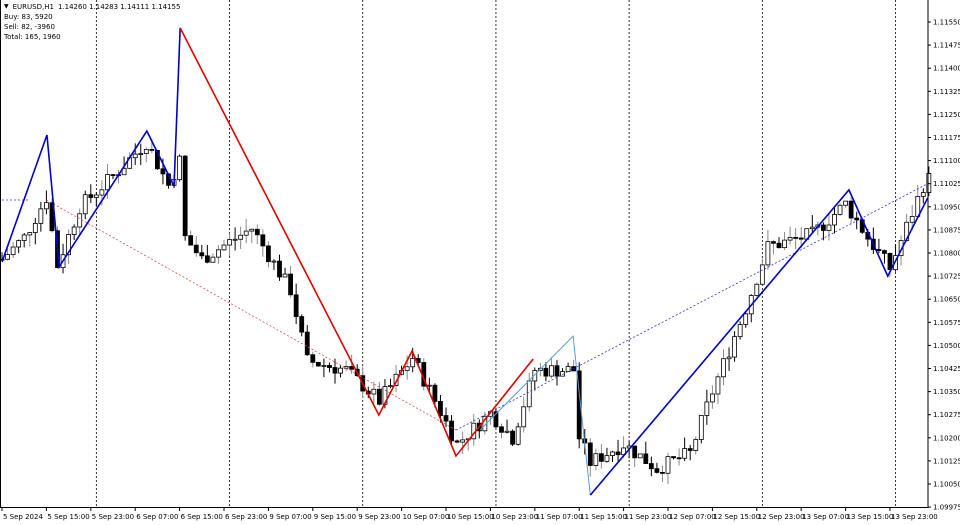 Image resolution: width=960 pixels, height=525 pixels. What do you see at coordinates (914, 517) in the screenshot?
I see `time-label: 13 Sep 23:00` at bounding box center [914, 517].